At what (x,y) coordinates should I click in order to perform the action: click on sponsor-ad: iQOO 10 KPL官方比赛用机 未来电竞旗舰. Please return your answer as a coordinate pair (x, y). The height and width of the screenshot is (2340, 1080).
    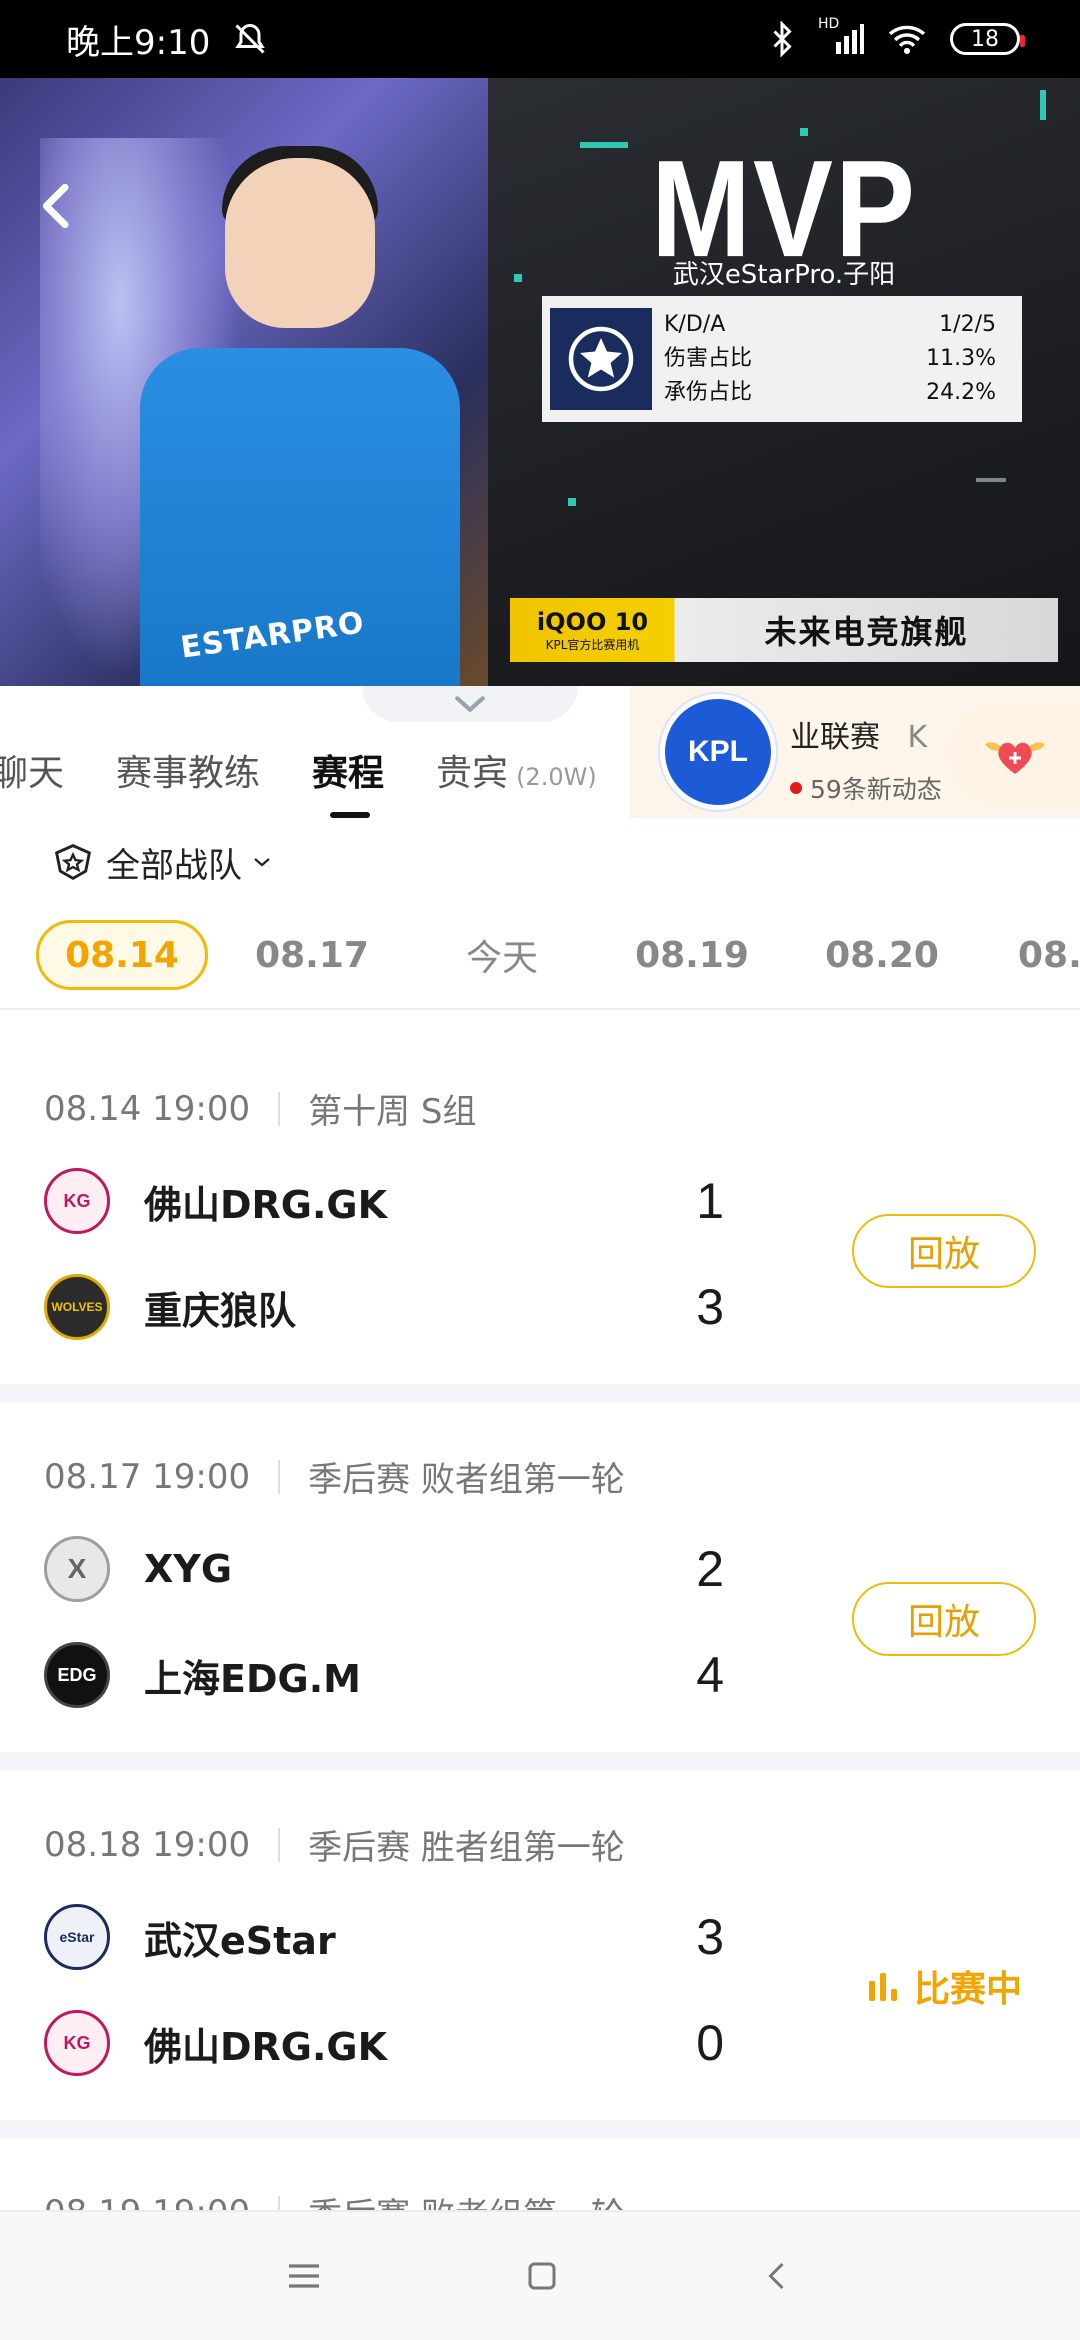
    Looking at the image, I should click on (784, 630).